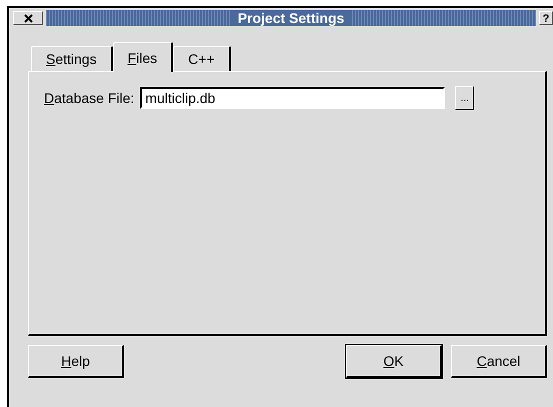 This screenshot has width=553, height=407. I want to click on tab: Settings, so click(72, 58).